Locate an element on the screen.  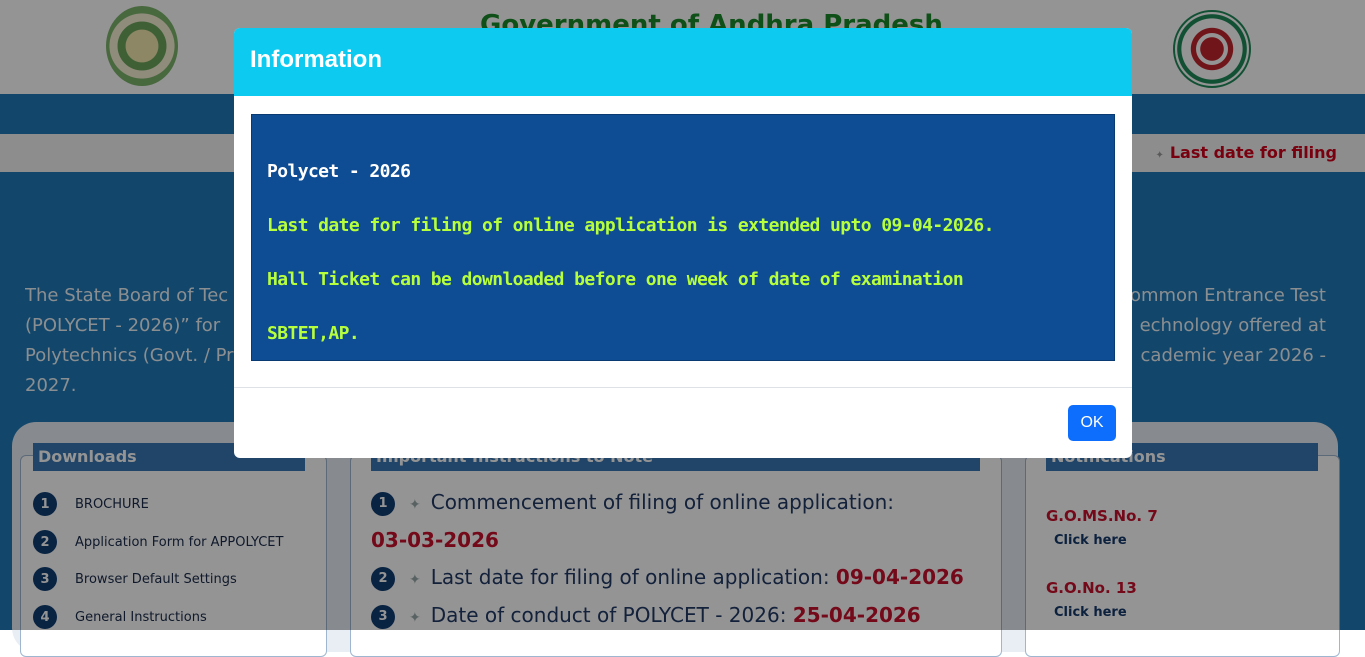
dialog-title: Information is located at coordinates (316, 59).